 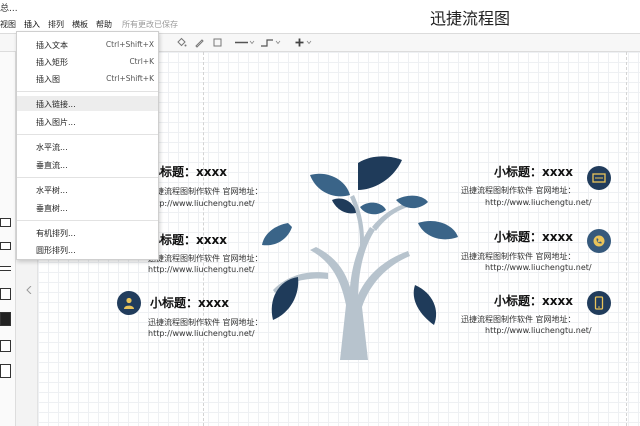 I want to click on menu-help: 帮助, so click(x=104, y=24).